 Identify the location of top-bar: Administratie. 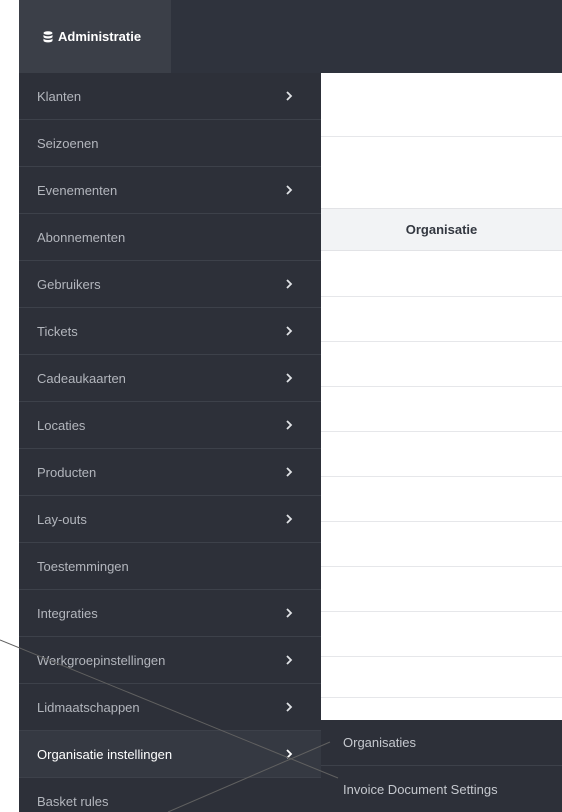
(281, 36).